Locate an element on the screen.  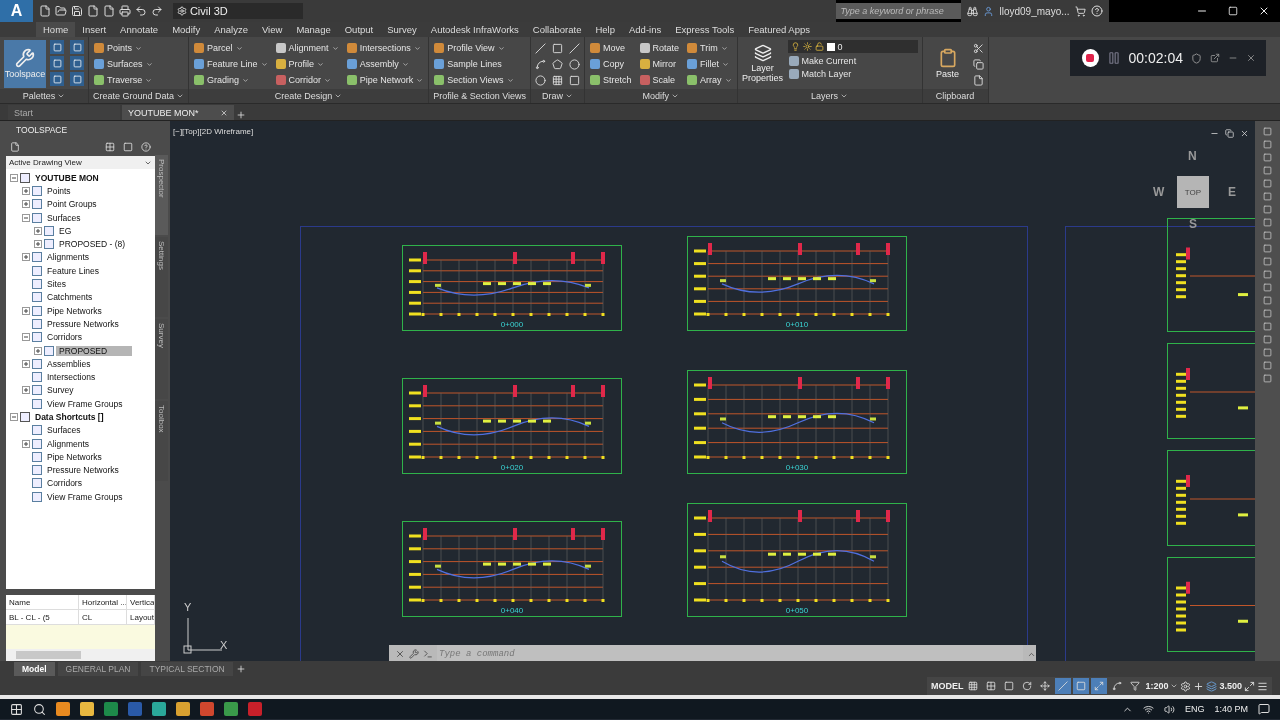
ribbon-tool: Move is located at coordinates (611, 48).